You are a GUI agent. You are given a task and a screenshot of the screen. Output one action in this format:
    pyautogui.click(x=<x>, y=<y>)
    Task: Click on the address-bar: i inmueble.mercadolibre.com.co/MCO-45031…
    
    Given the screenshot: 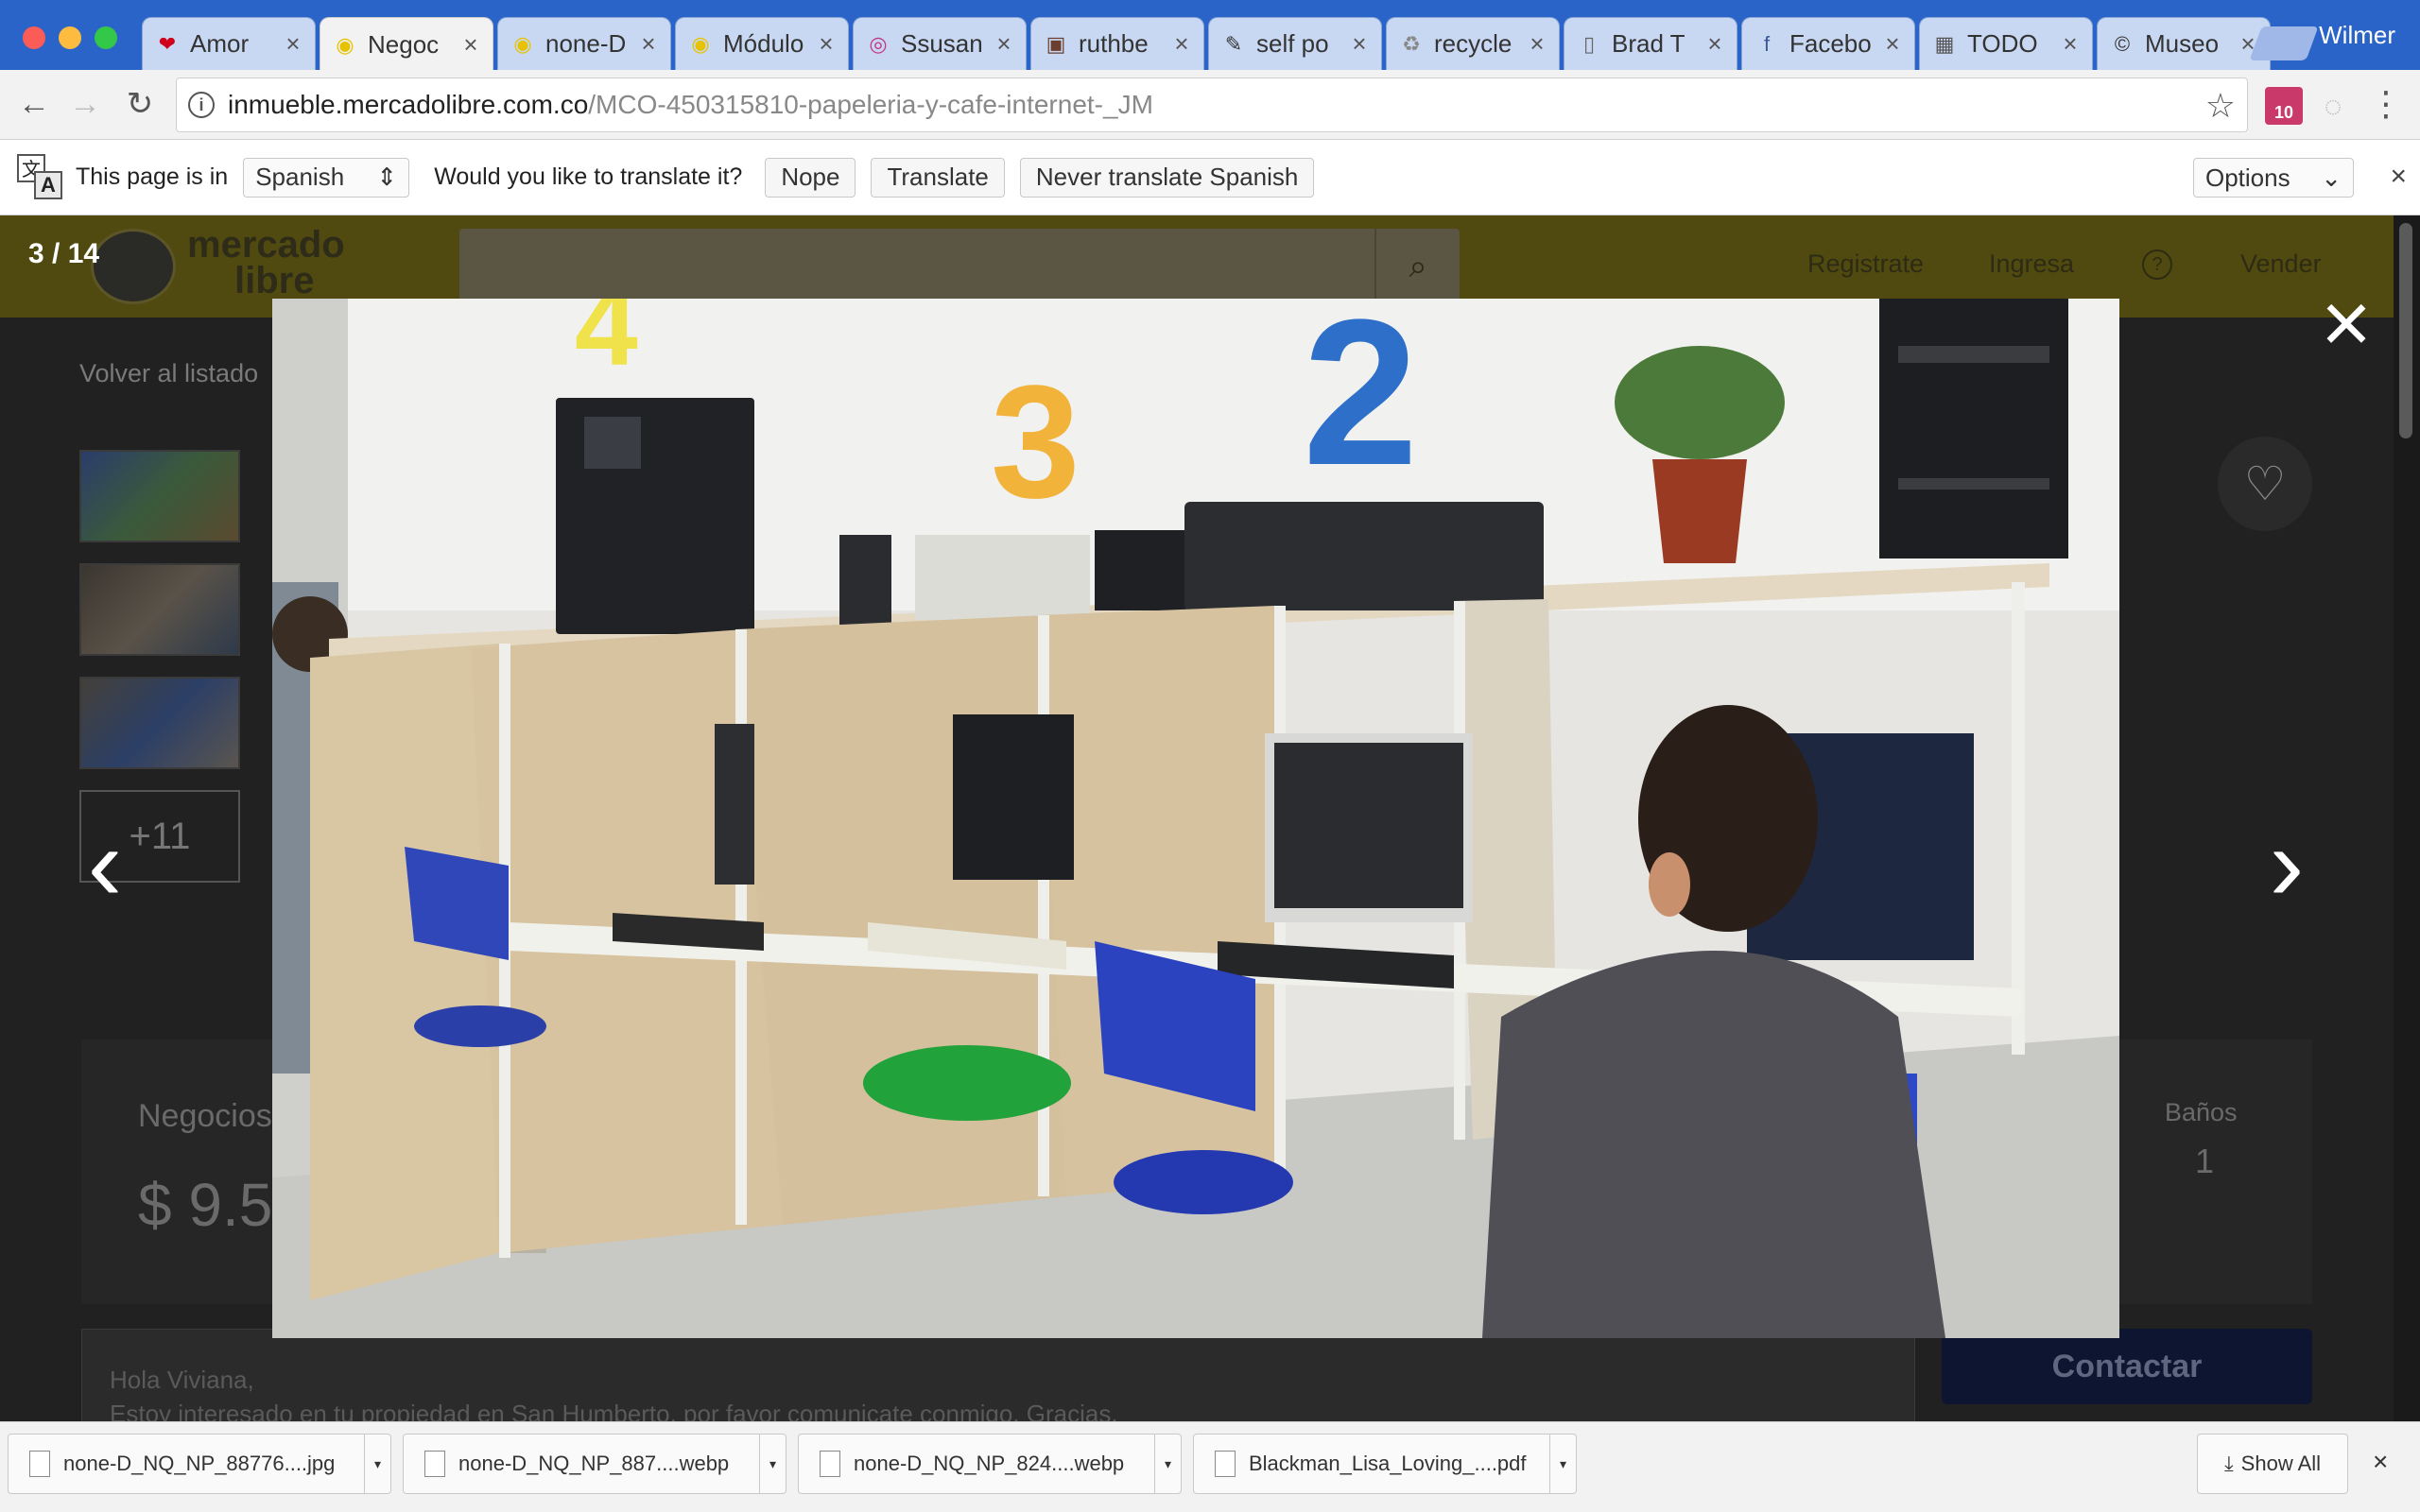 What is the action you would take?
    pyautogui.click(x=1212, y=104)
    